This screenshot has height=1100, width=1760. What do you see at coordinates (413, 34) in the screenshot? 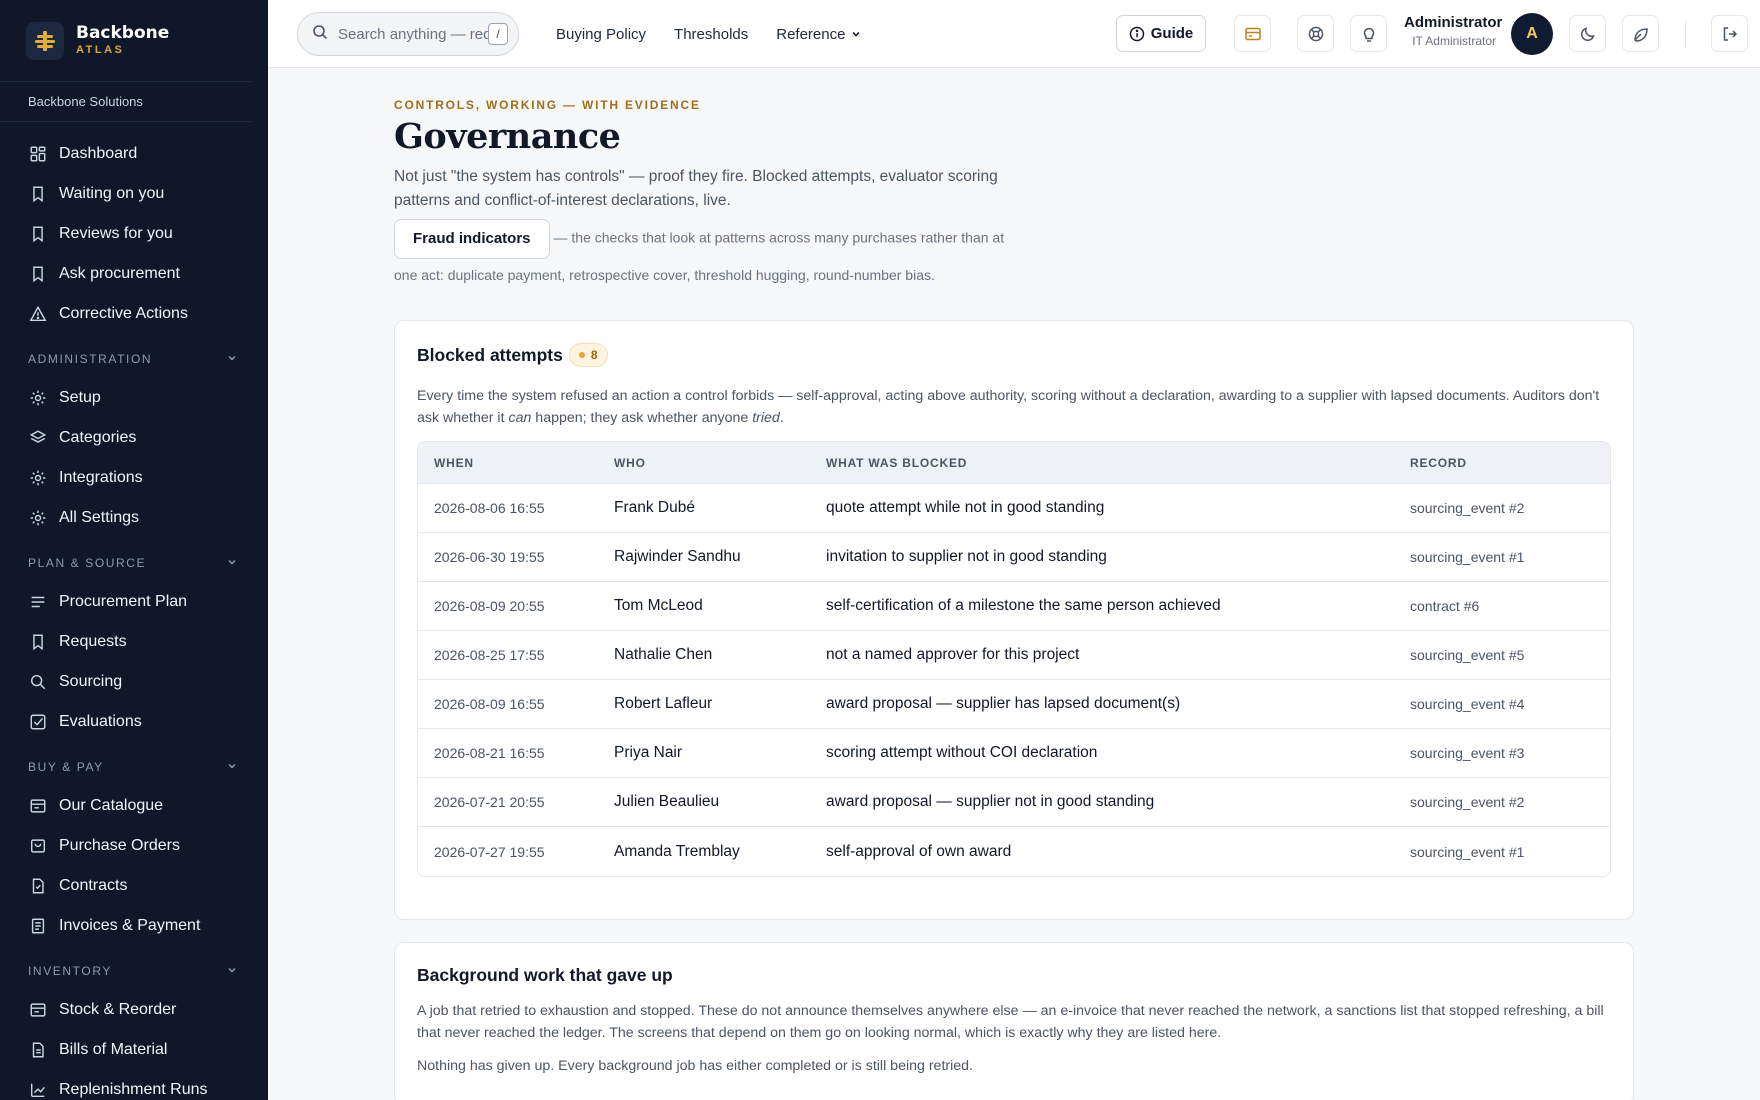
I see `search-input` at bounding box center [413, 34].